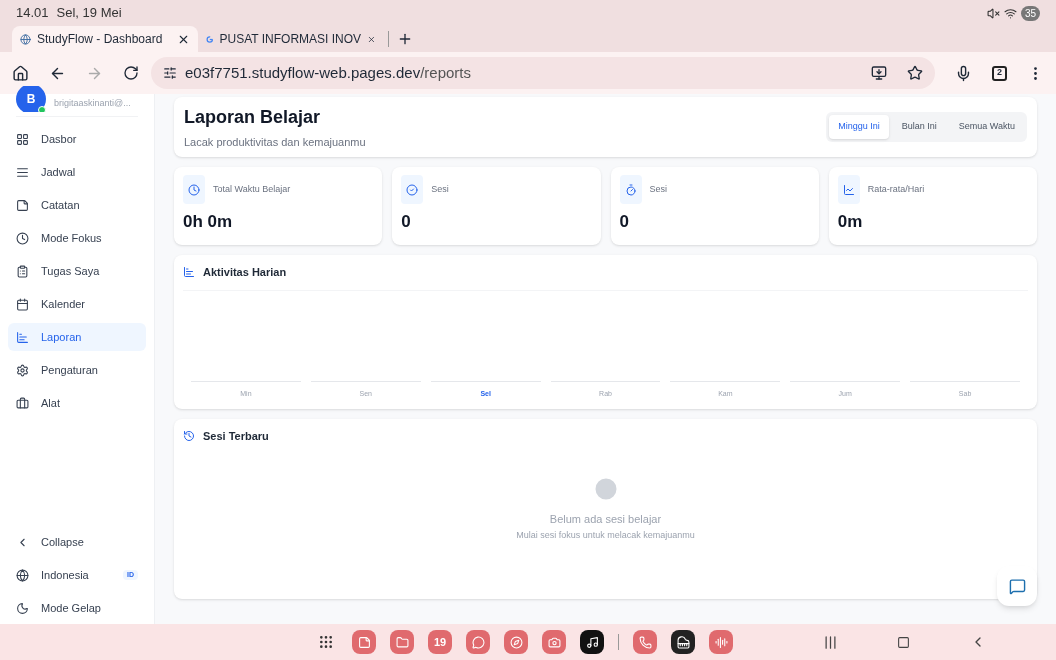 This screenshot has width=1056, height=660. I want to click on nav-item: Tugas Saya, so click(77, 271).